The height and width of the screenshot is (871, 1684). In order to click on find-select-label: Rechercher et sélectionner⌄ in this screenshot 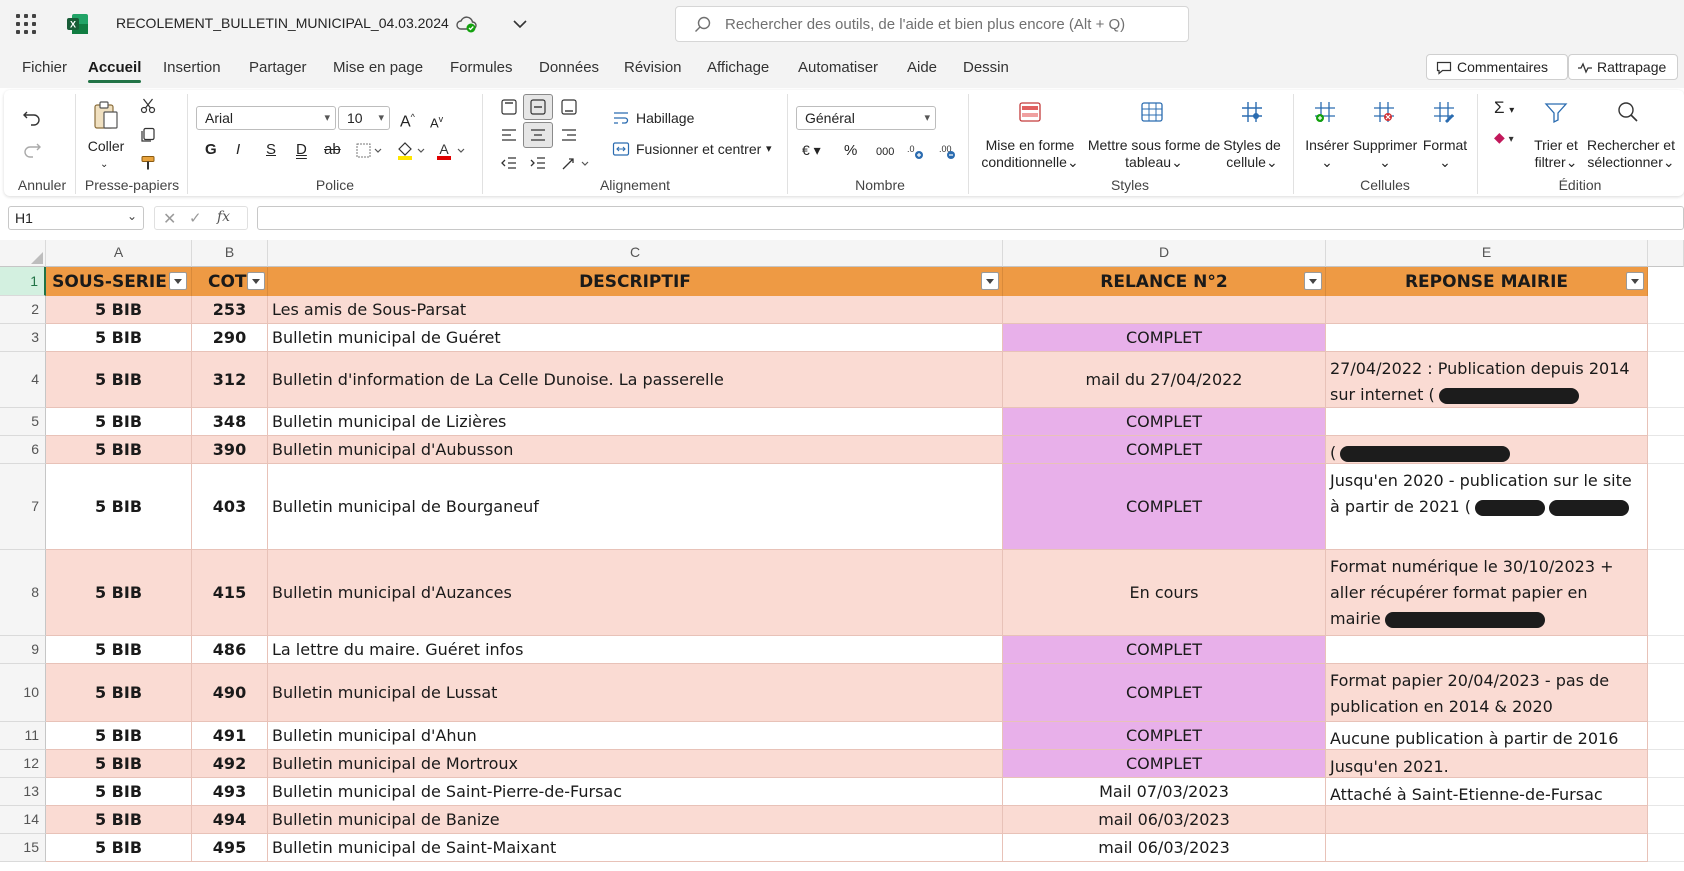, I will do `click(1631, 154)`.